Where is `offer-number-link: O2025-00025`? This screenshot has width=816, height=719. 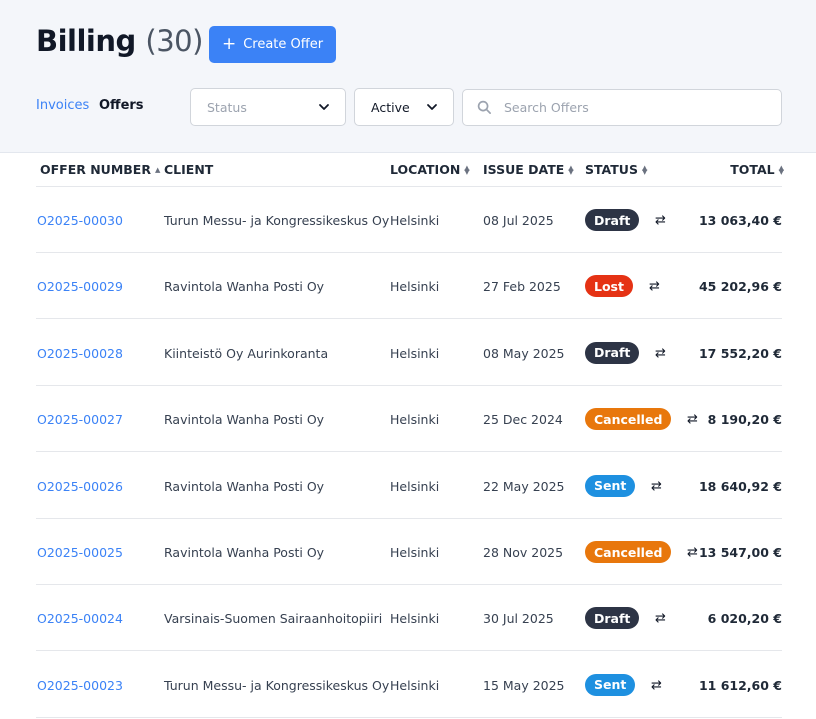
offer-number-link: O2025-00025 is located at coordinates (80, 552).